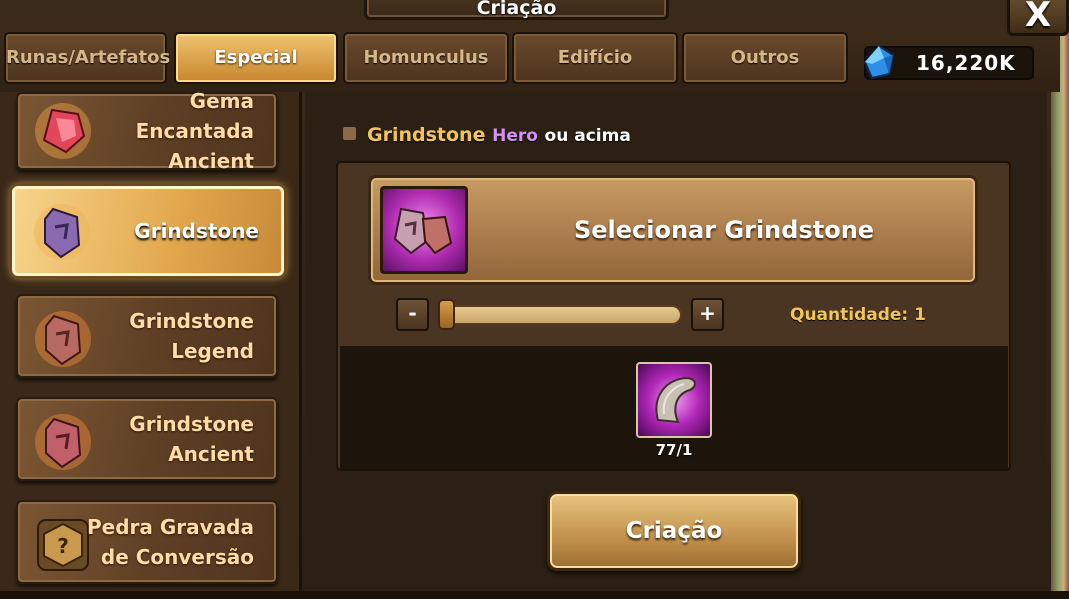 This screenshot has height=599, width=1069. What do you see at coordinates (674, 450) in the screenshot?
I see `material-count: 77/1` at bounding box center [674, 450].